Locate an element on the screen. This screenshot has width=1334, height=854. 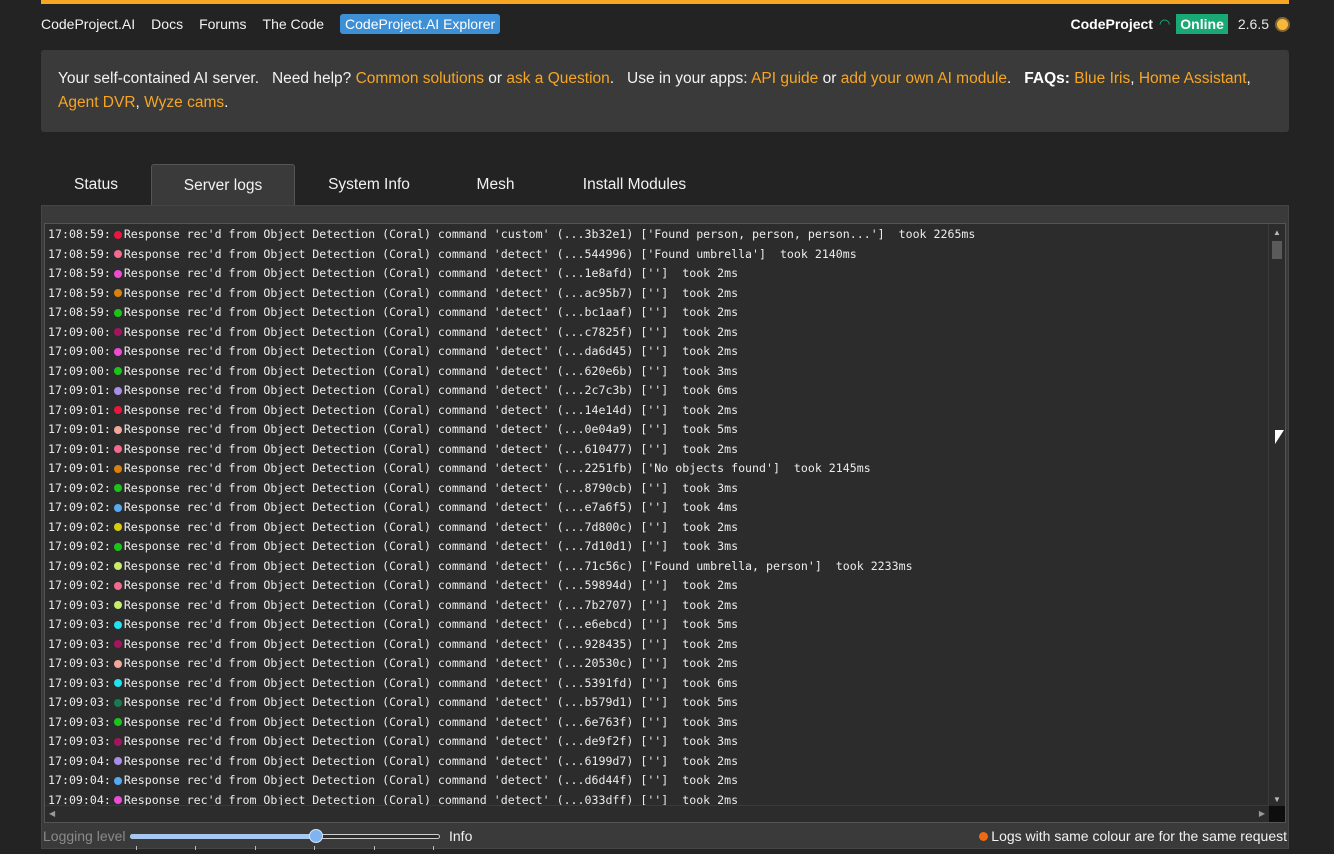
tab-server-logs: Server logs is located at coordinates (223, 185).